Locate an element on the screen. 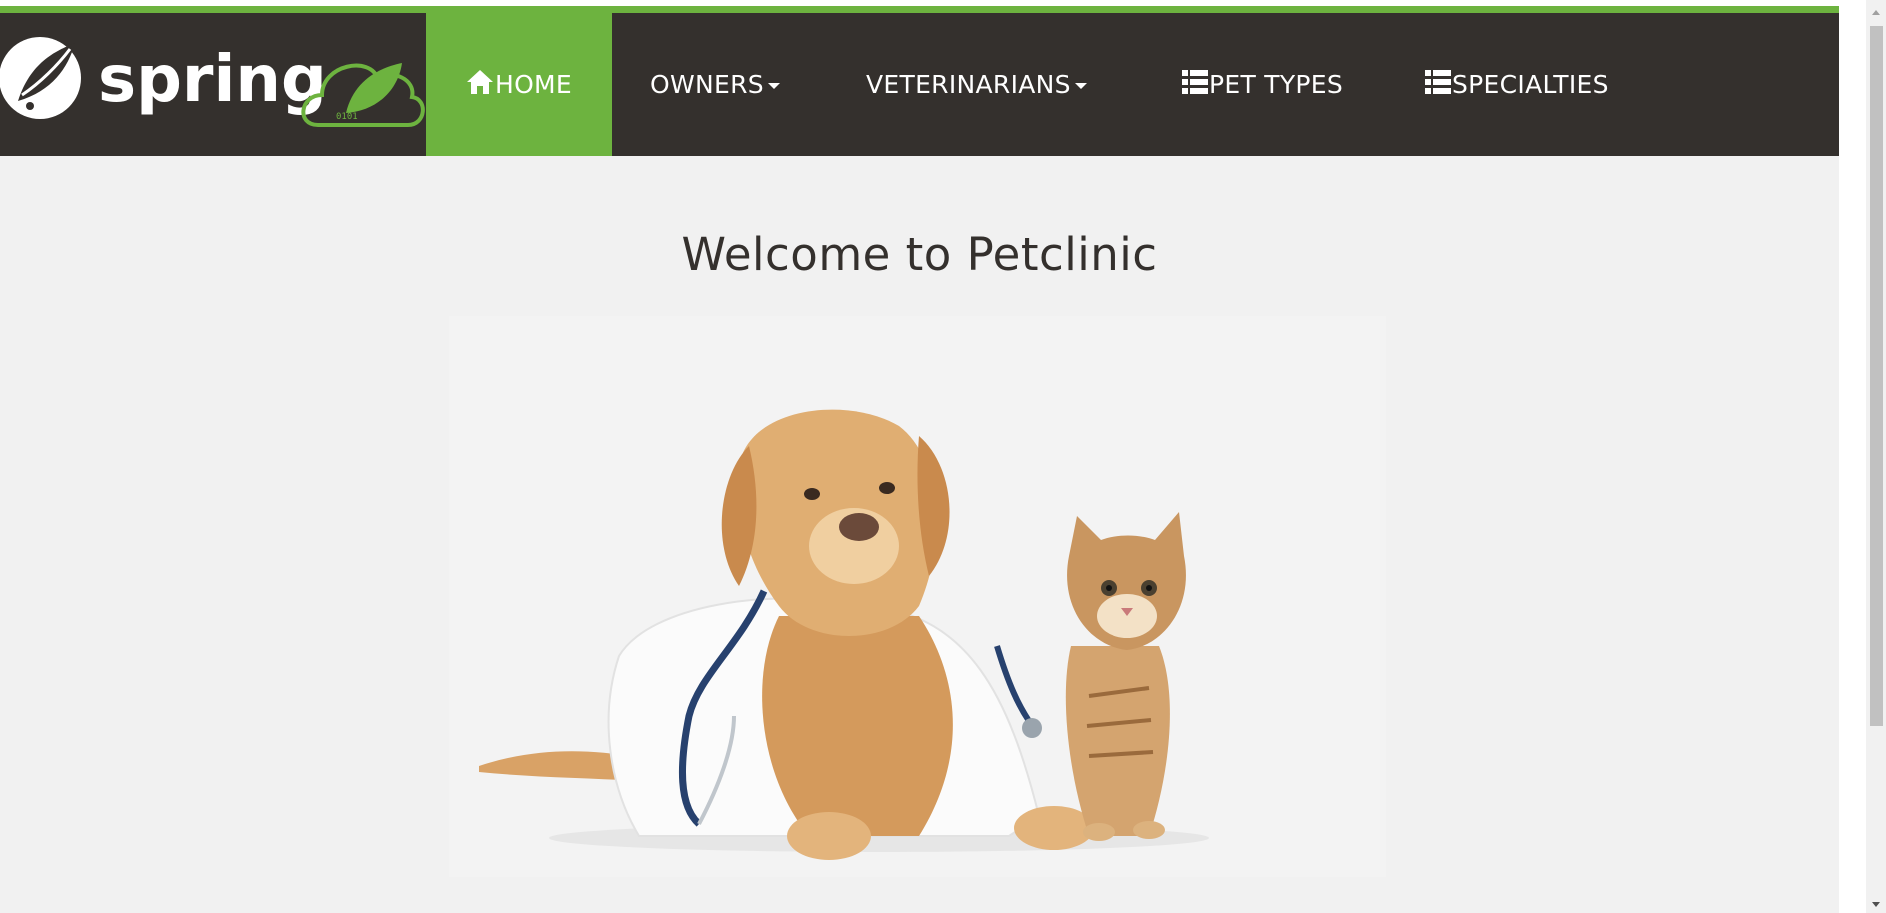 The width and height of the screenshot is (1886, 913). svg-text: spring is located at coordinates (212, 80).